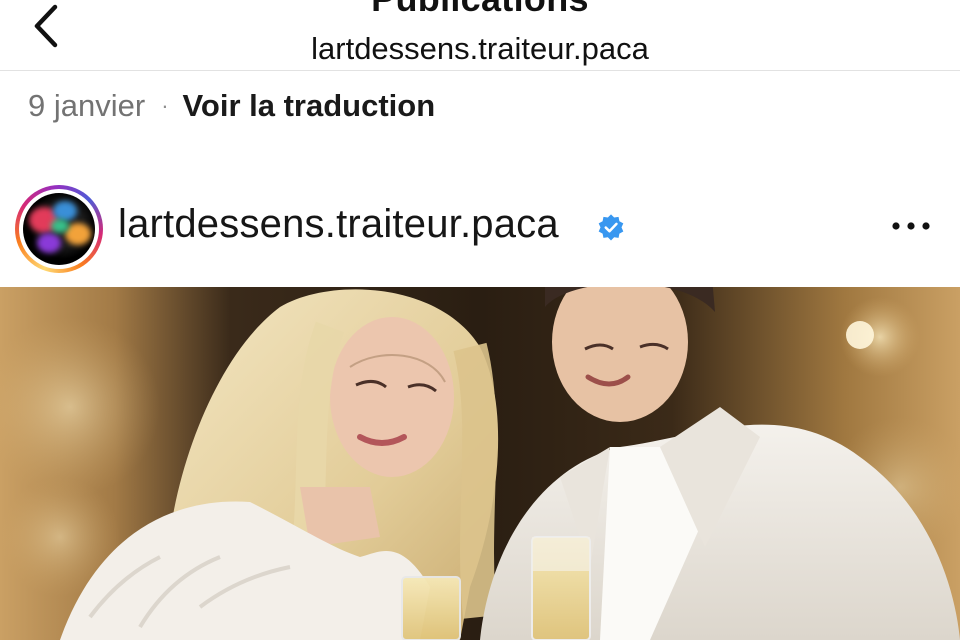 The height and width of the screenshot is (640, 960). Describe the element at coordinates (480, 10) in the screenshot. I see `page-title: Publications` at that location.